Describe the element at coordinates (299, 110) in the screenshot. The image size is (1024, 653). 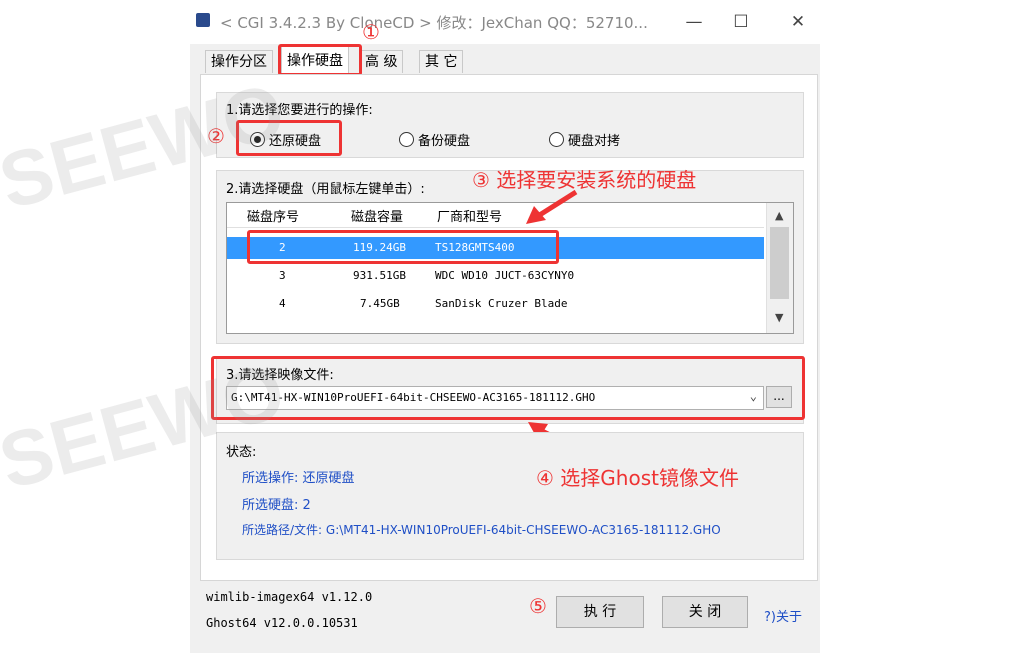
I see `operation-title: 1.请选择您要进行的操作:` at that location.